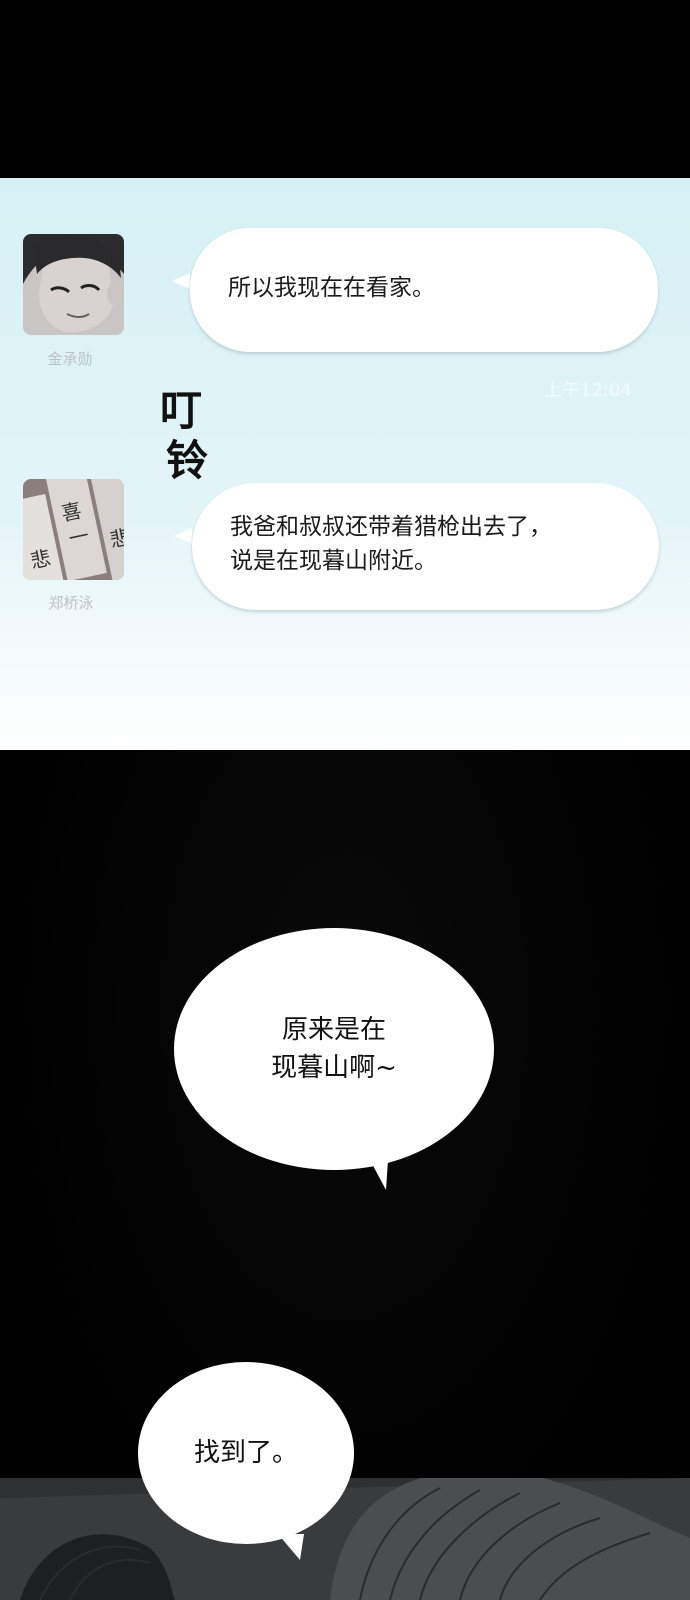 Image resolution: width=690 pixels, height=1600 pixels. I want to click on hair-illustration, so click(345, 1539).